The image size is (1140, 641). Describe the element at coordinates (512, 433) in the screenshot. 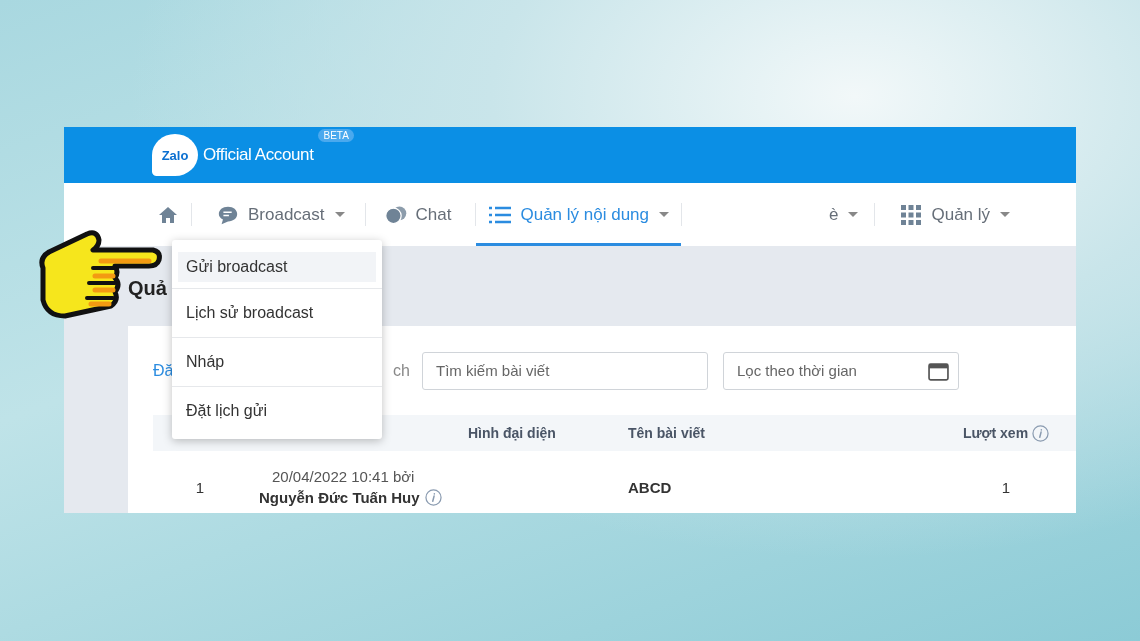

I see `column-header: Hình đại diện` at that location.